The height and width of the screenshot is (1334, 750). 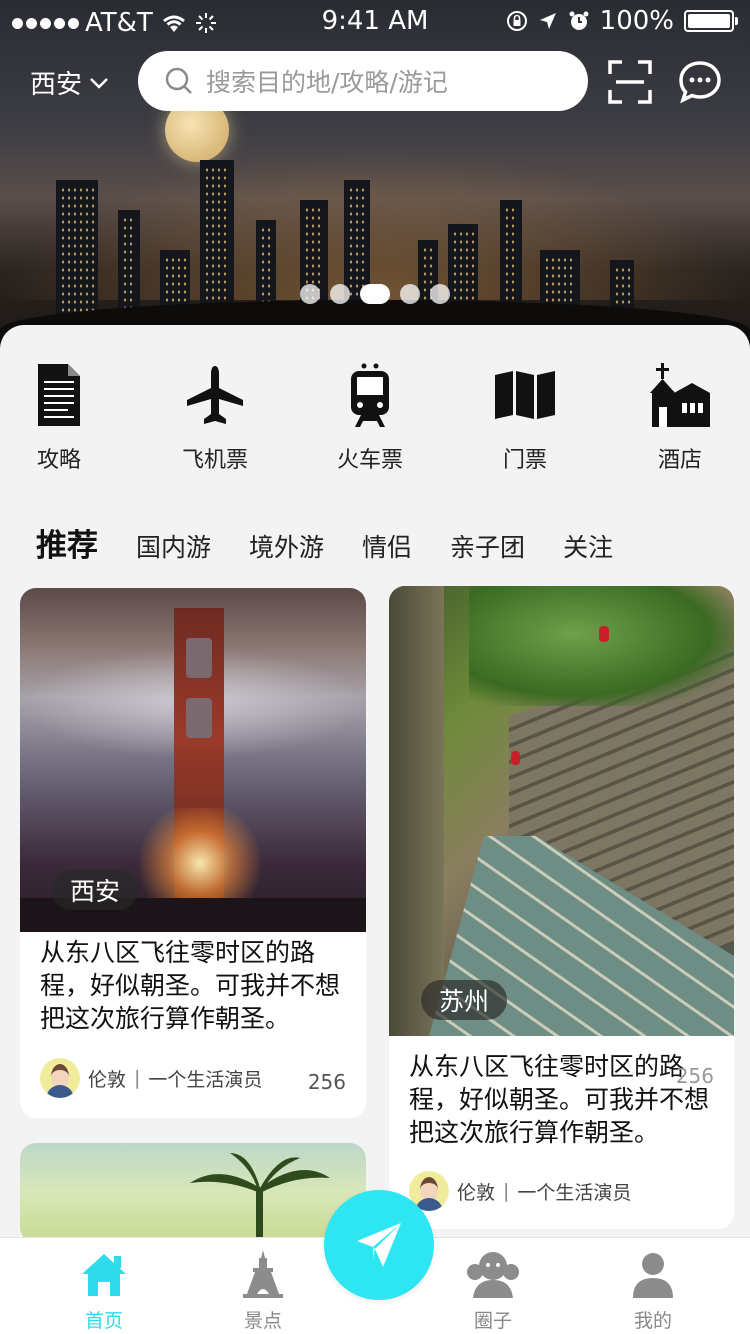 I want to click on status-bar: AT&T 9:41 AM 100%, so click(x=375, y=20).